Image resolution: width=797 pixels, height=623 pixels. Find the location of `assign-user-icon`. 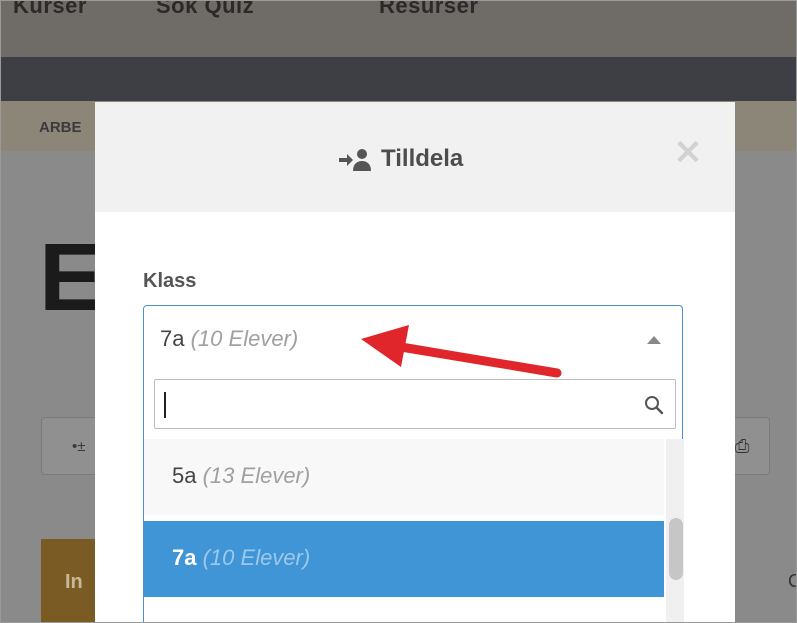

assign-user-icon is located at coordinates (354, 159).